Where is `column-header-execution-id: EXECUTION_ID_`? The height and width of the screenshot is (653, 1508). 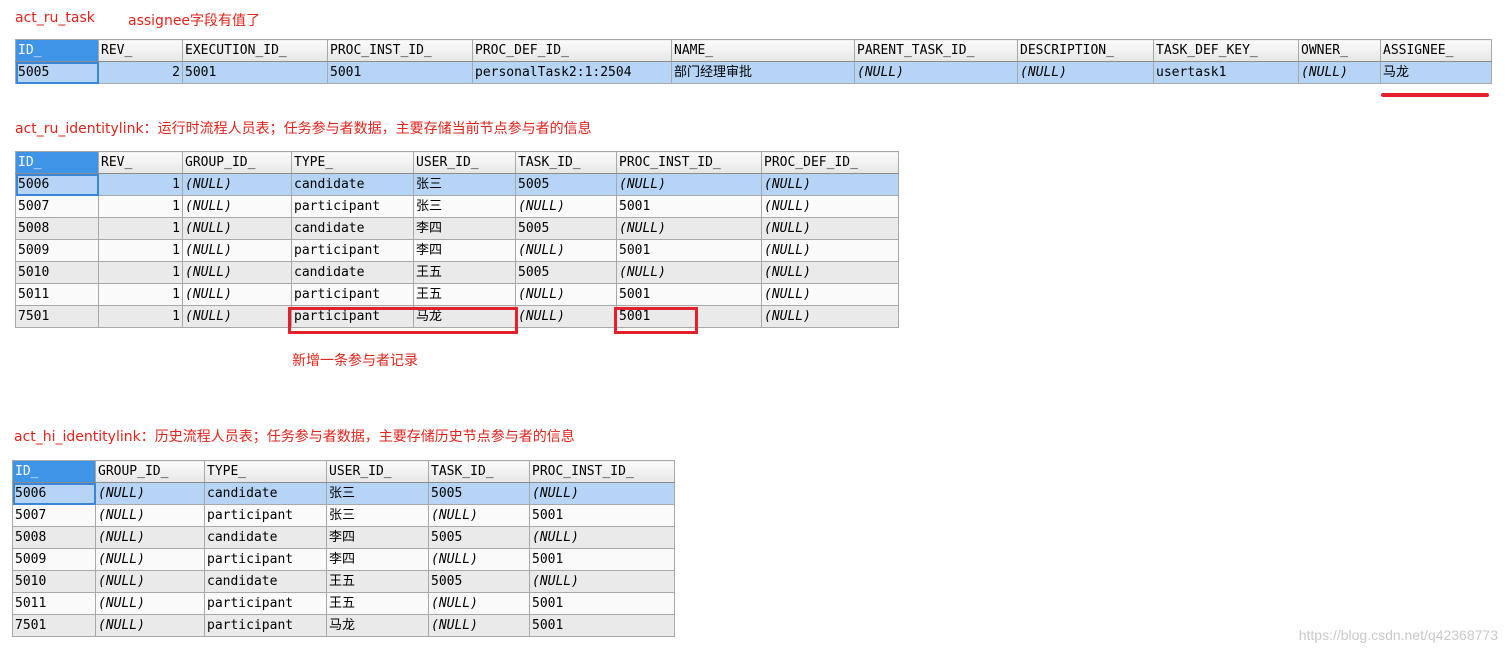 column-header-execution-id: EXECUTION_ID_ is located at coordinates (255, 50).